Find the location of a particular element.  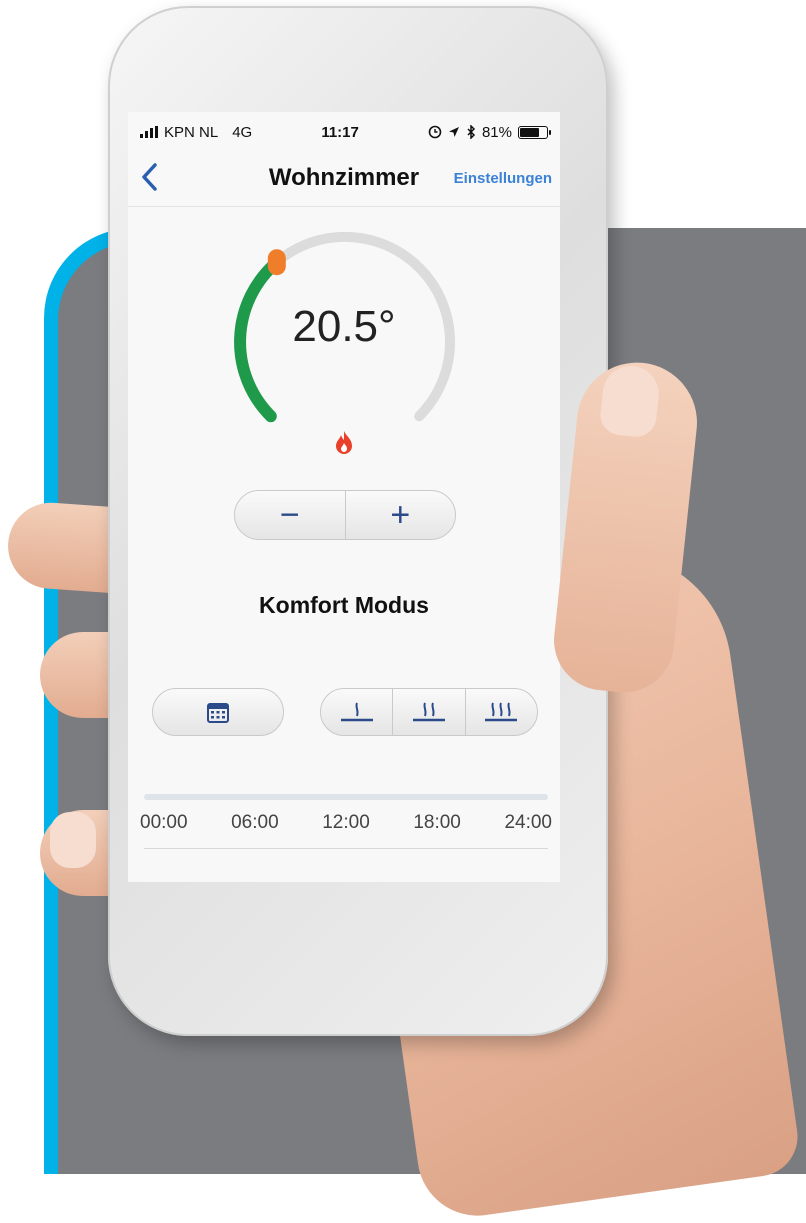

status-time: 11:17 is located at coordinates (340, 132).